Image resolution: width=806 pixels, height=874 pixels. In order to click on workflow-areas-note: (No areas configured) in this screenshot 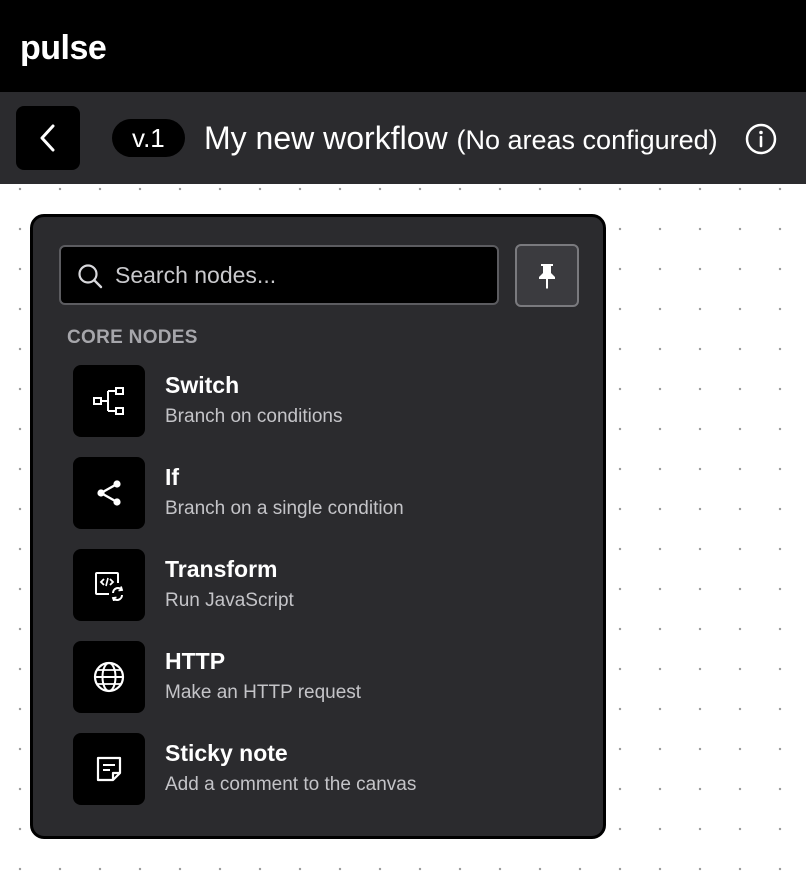, I will do `click(587, 140)`.